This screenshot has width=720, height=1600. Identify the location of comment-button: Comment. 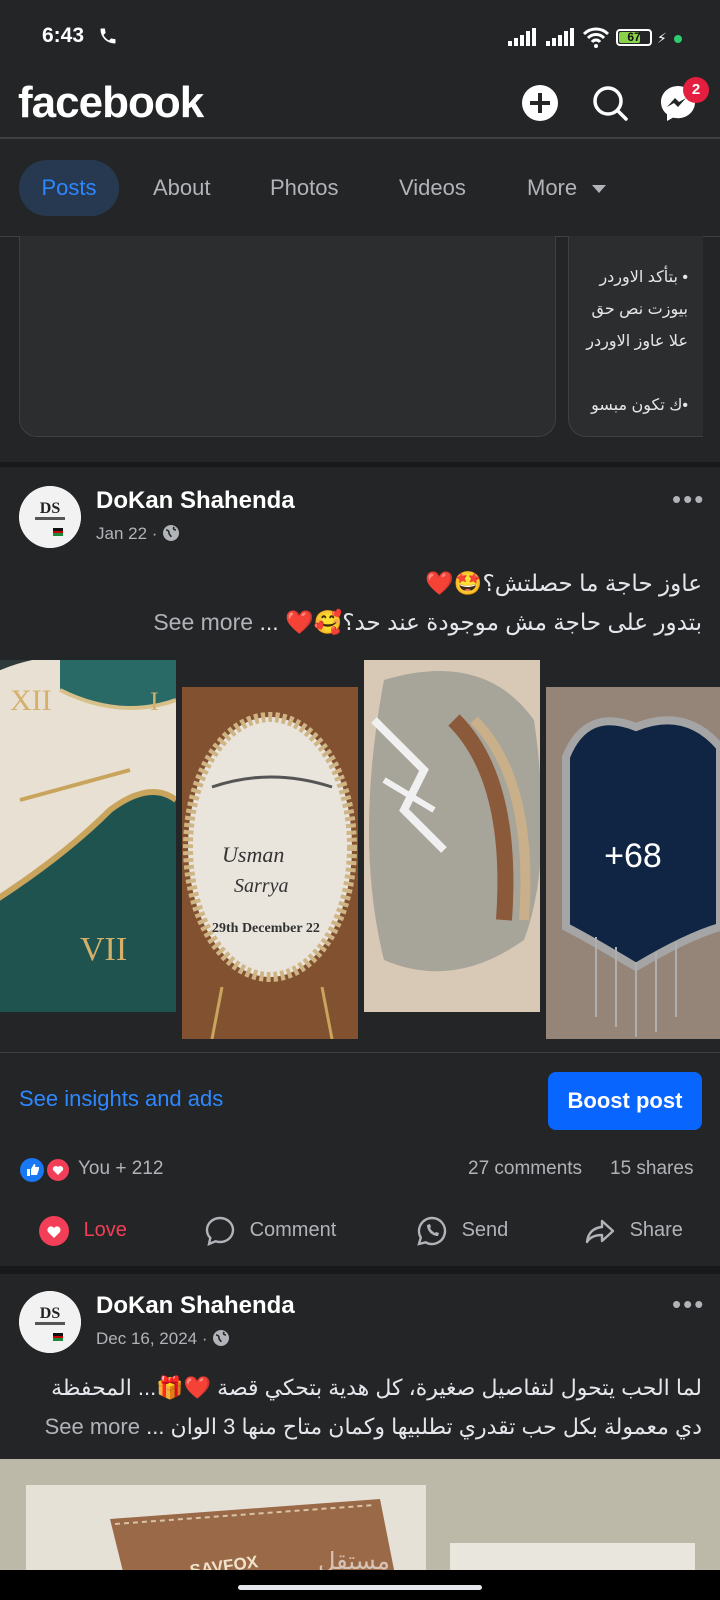
(270, 1230).